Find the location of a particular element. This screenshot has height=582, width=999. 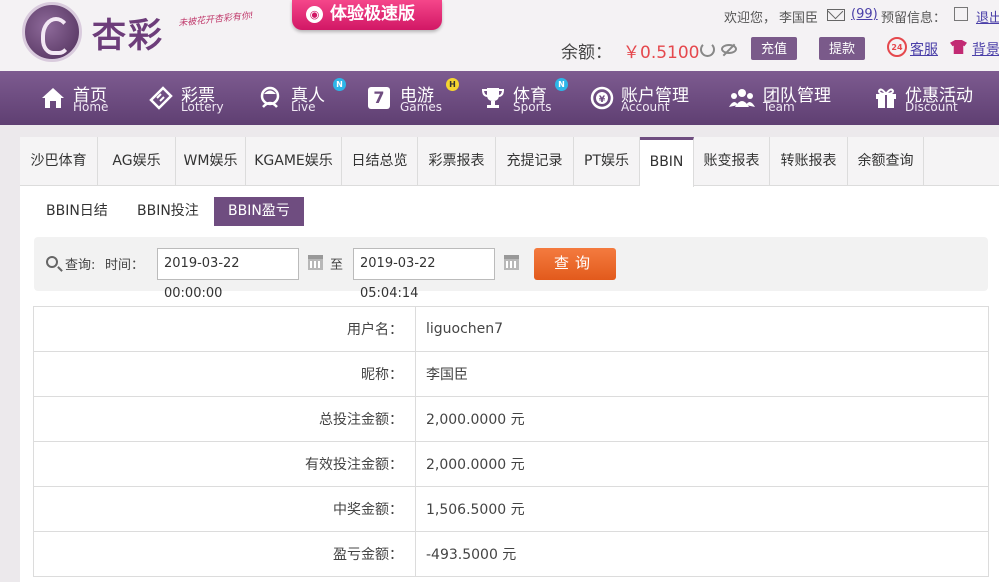

time-label: 时间： is located at coordinates (125, 265).